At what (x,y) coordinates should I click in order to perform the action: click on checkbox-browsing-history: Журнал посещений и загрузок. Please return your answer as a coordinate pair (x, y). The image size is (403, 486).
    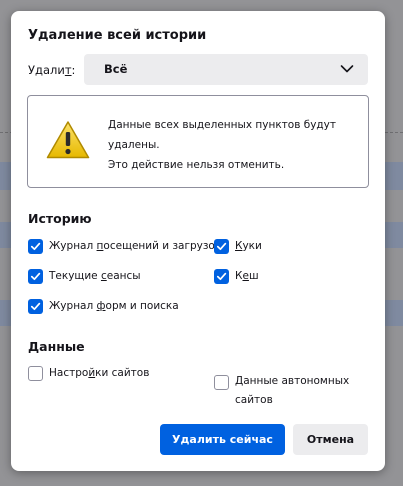
    Looking at the image, I should click on (124, 246).